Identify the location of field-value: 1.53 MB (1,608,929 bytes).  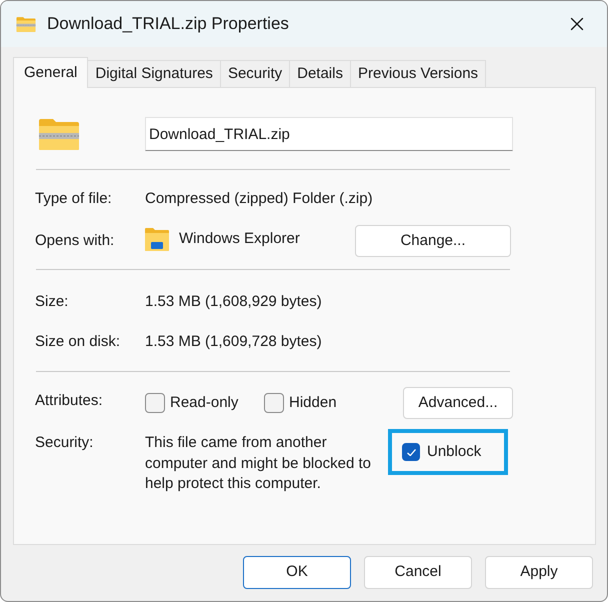
(233, 302).